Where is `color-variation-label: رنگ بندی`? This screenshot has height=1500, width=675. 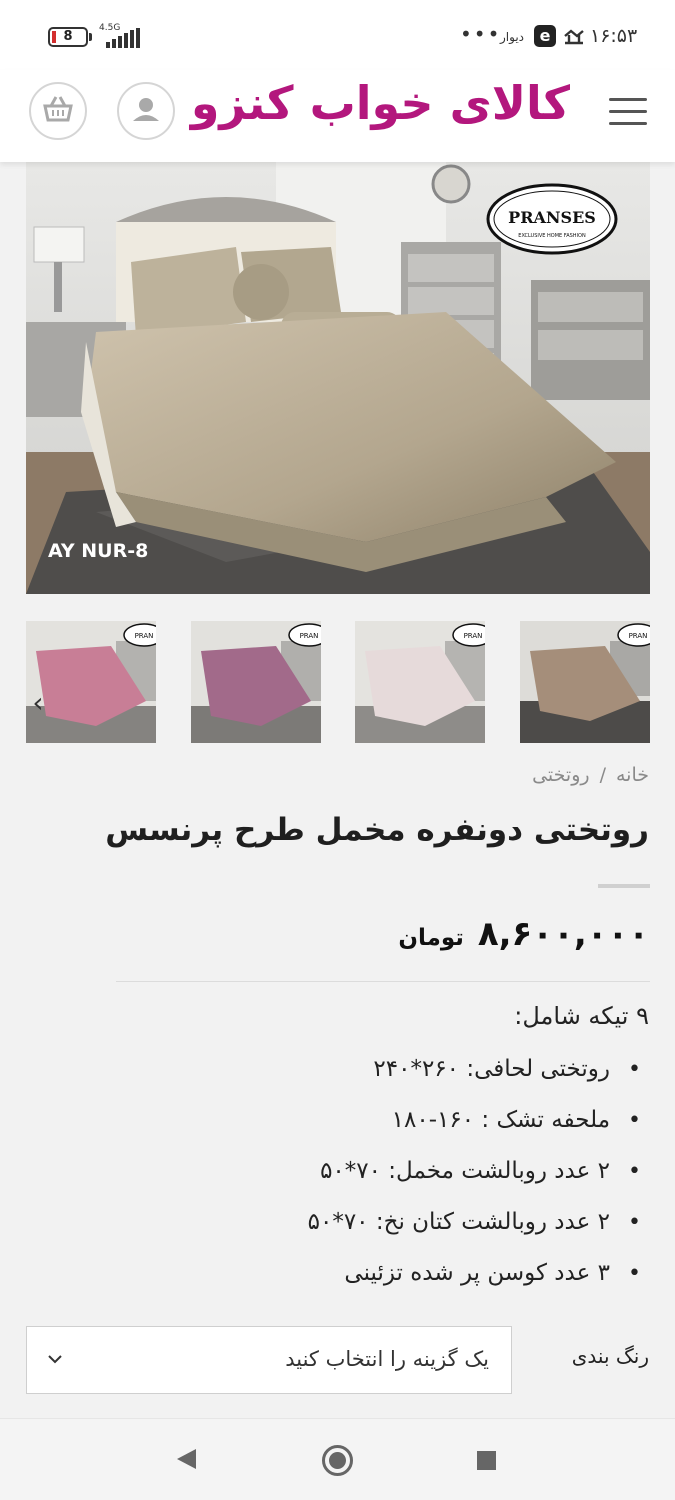 color-variation-label: رنگ بندی is located at coordinates (610, 1356).